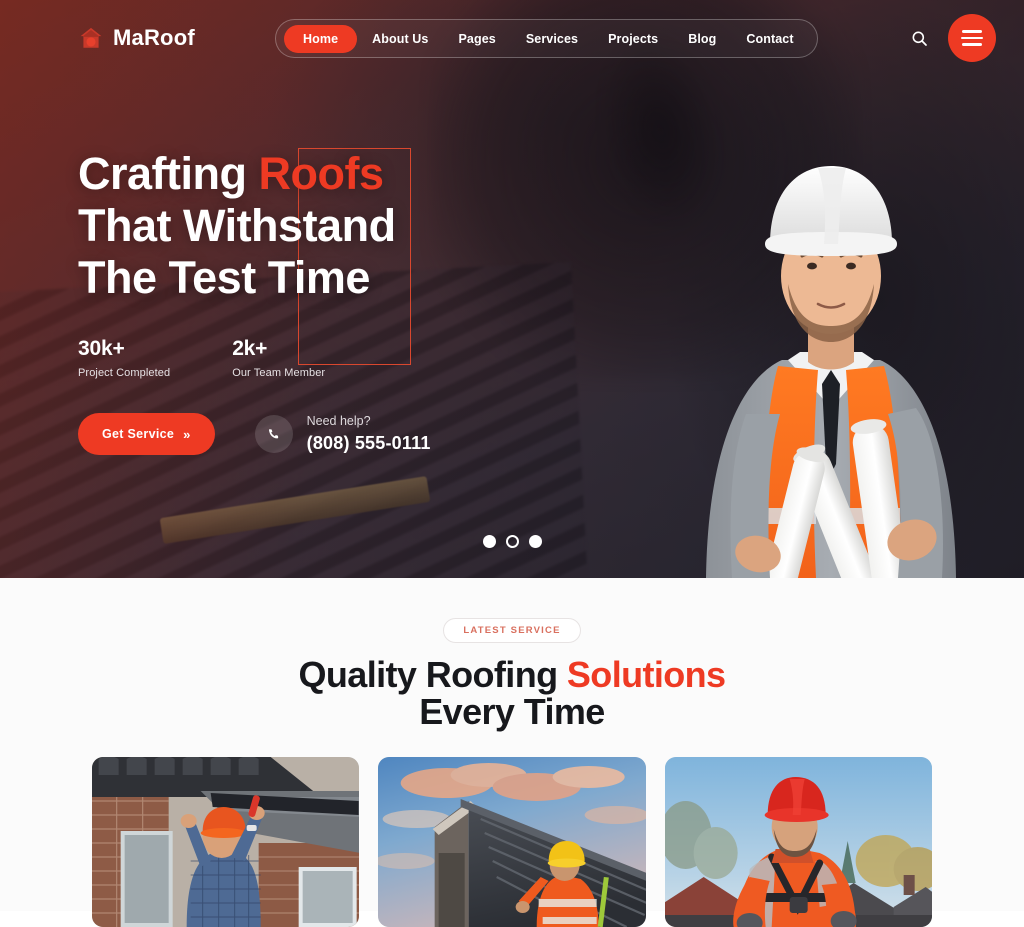 The height and width of the screenshot is (927, 1024). What do you see at coordinates (321, 173) in the screenshot?
I see `hero-title-line1-accent: Roofs` at bounding box center [321, 173].